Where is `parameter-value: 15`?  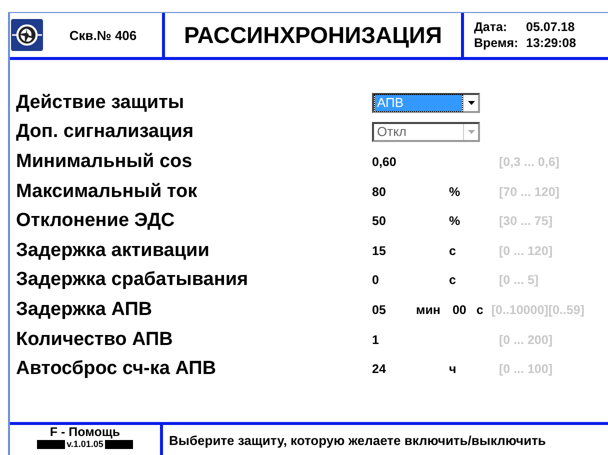
parameter-value: 15 is located at coordinates (410, 251).